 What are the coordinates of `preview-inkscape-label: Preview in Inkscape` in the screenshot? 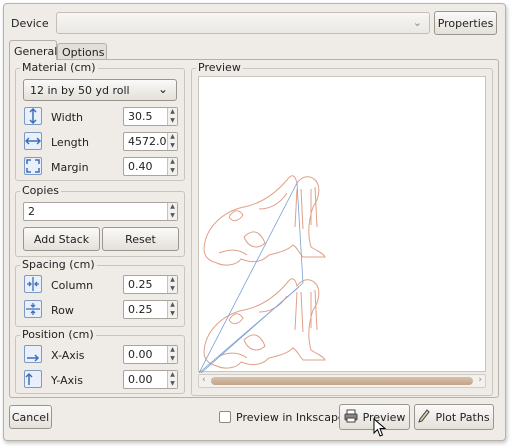 It's located at (290, 417).